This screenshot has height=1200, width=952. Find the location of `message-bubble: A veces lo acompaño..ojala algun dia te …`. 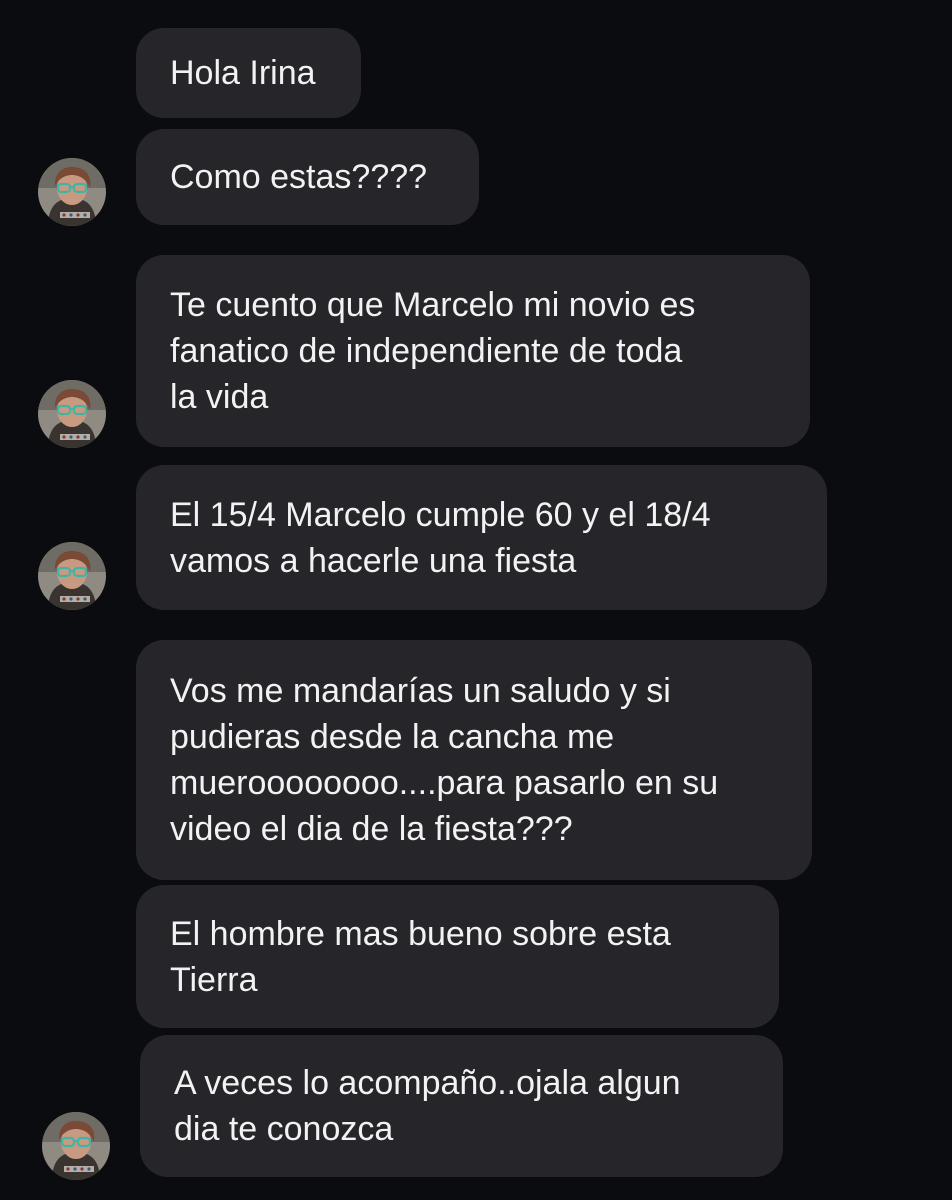

message-bubble: A veces lo acompaño..ojala algun dia te … is located at coordinates (461, 1106).